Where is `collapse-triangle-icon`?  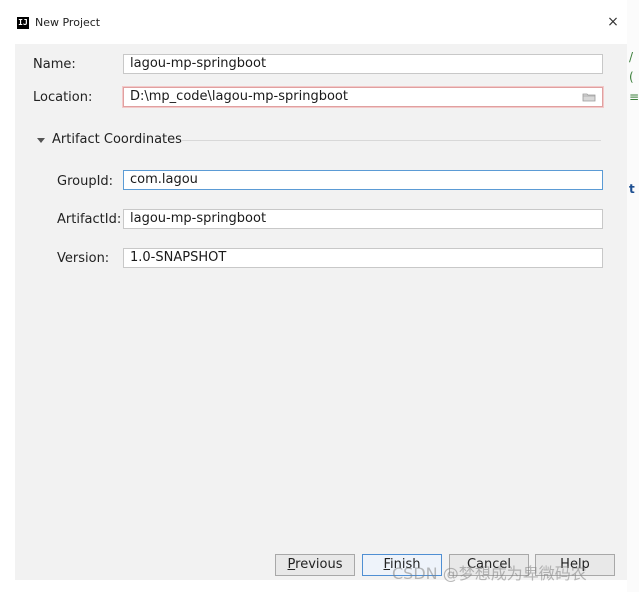
collapse-triangle-icon is located at coordinates (41, 140).